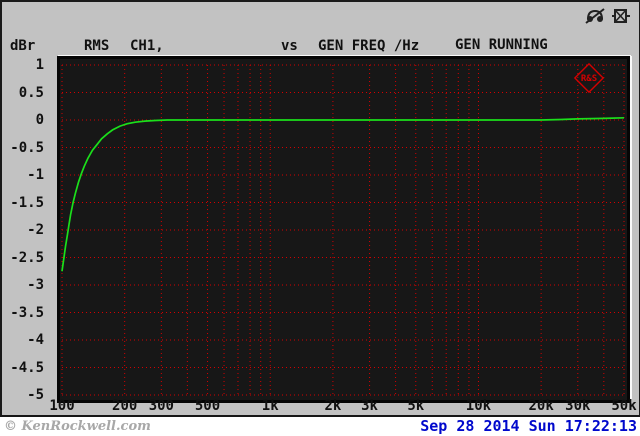 The height and width of the screenshot is (436, 640). What do you see at coordinates (501, 45) in the screenshot?
I see `status-generator: GEN RUNNING` at bounding box center [501, 45].